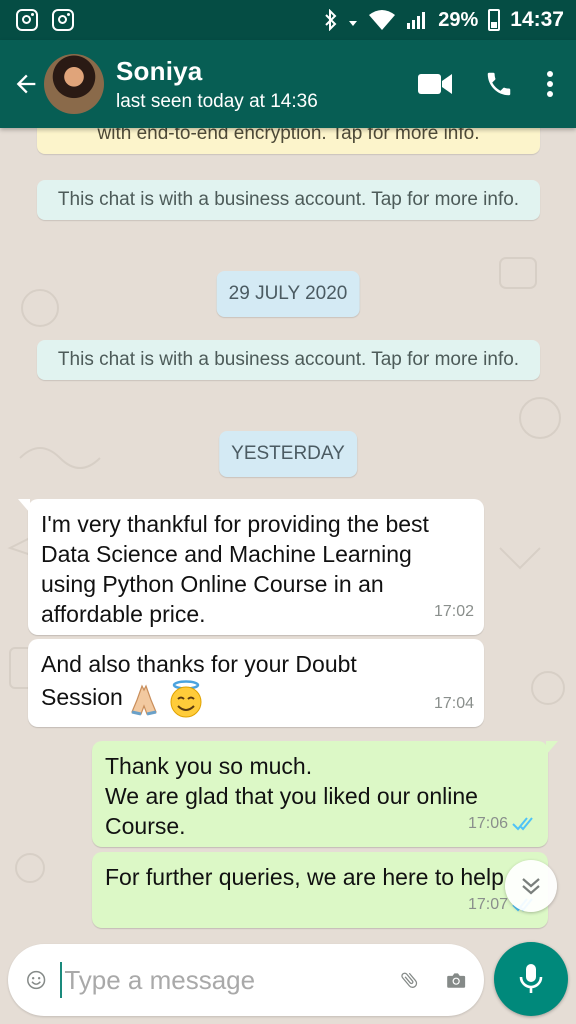 The height and width of the screenshot is (1024, 576). I want to click on back-arrow-icon, so click(26, 84).